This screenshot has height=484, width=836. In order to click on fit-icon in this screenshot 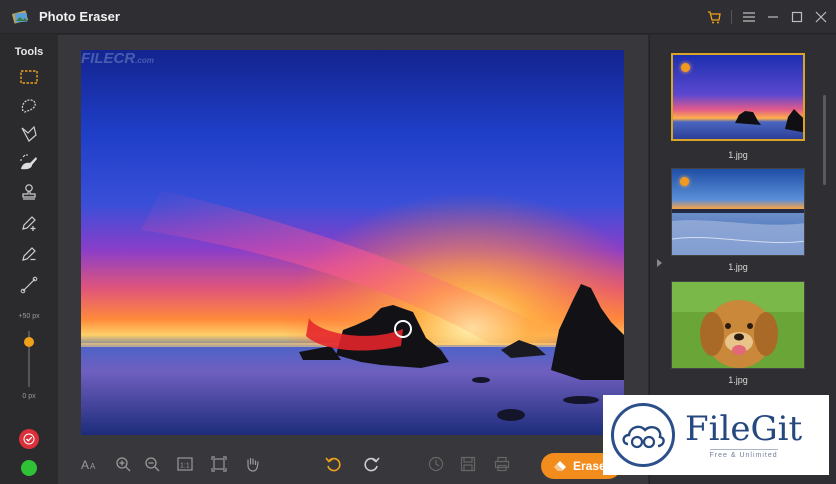, I will do `click(219, 464)`.